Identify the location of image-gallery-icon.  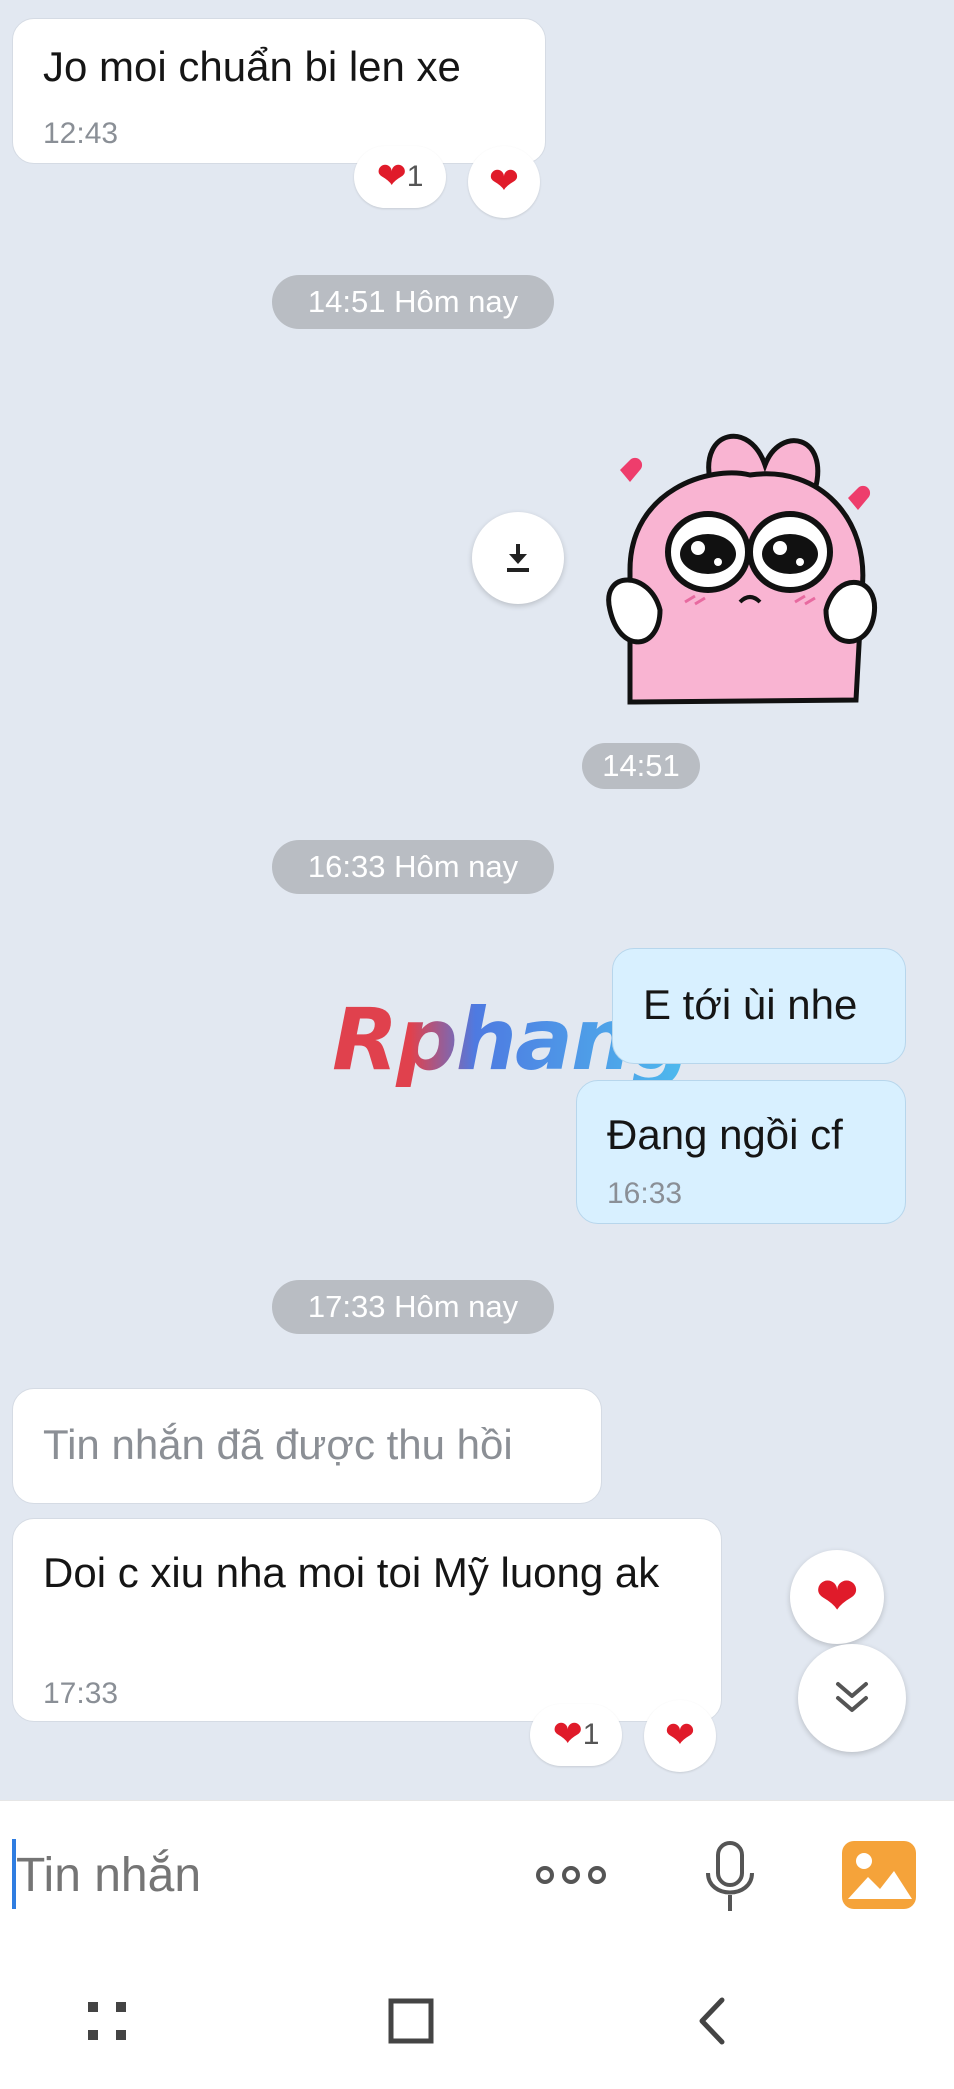
(879, 1875).